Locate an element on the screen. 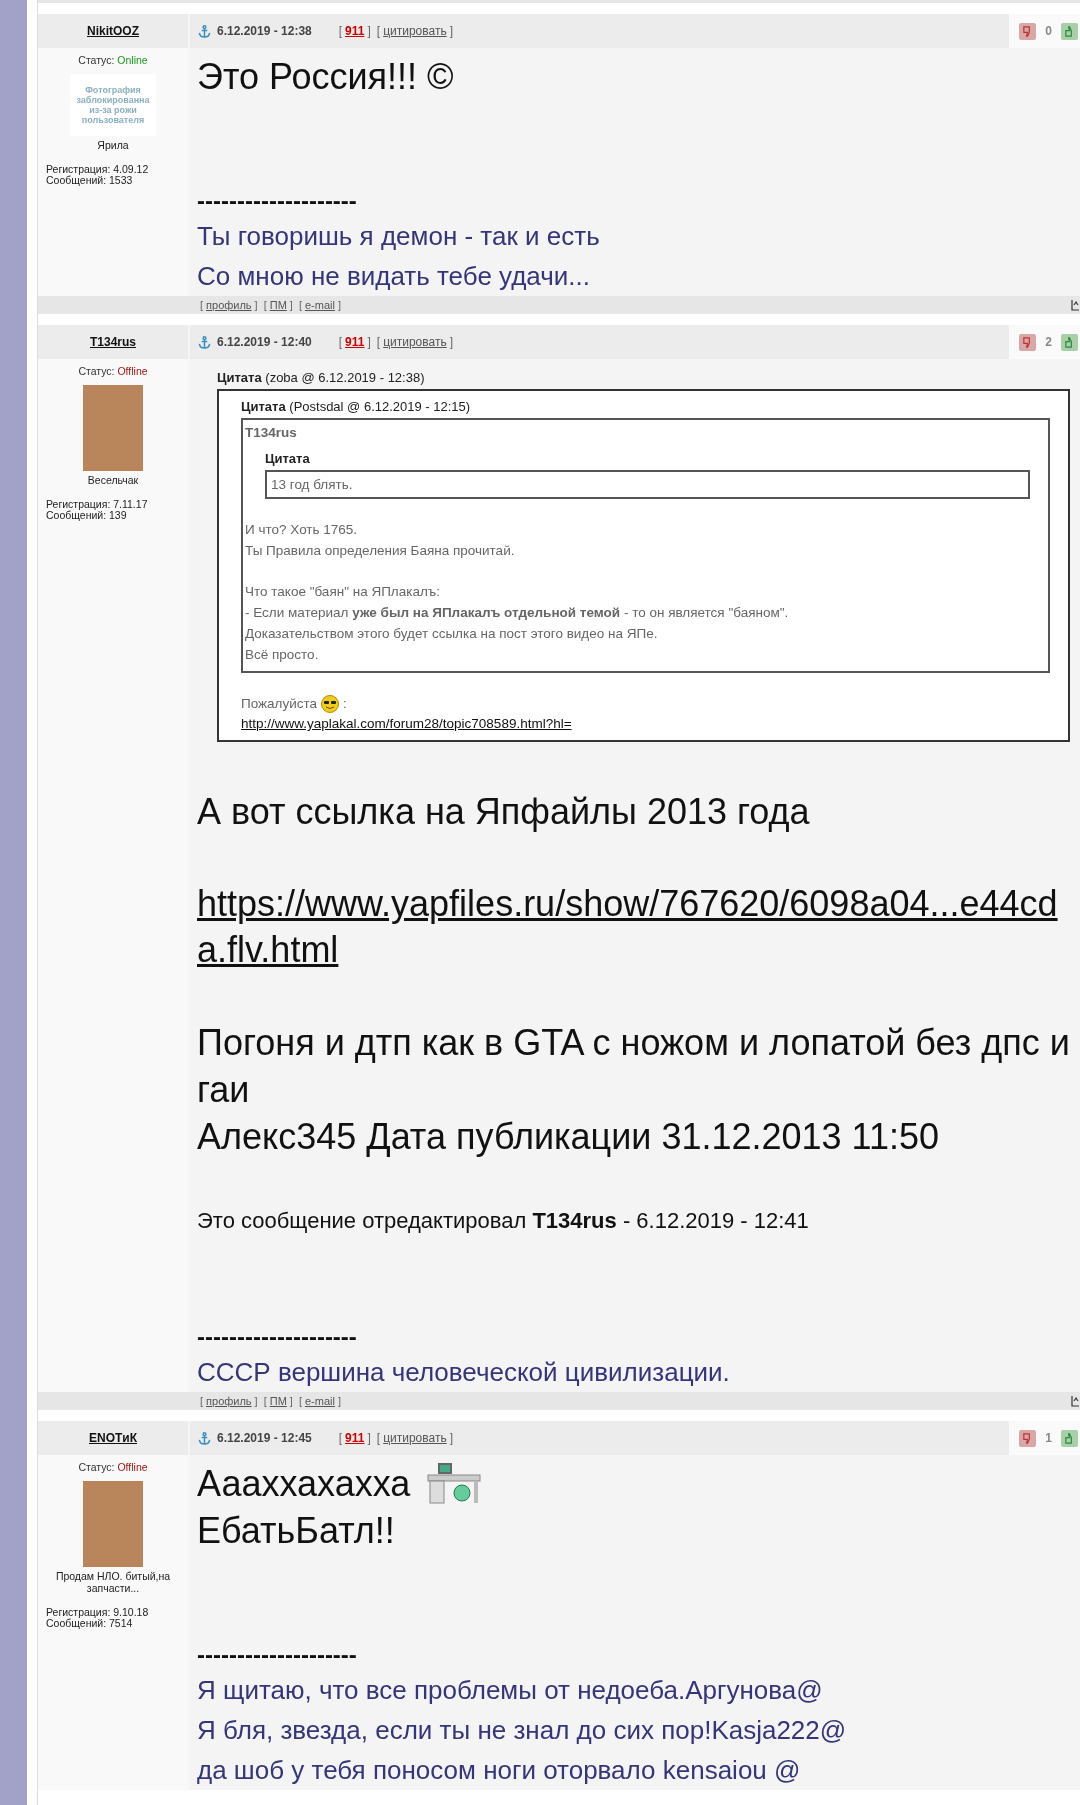  registration-date: Регистрация: 4.09.12 is located at coordinates (98, 169).